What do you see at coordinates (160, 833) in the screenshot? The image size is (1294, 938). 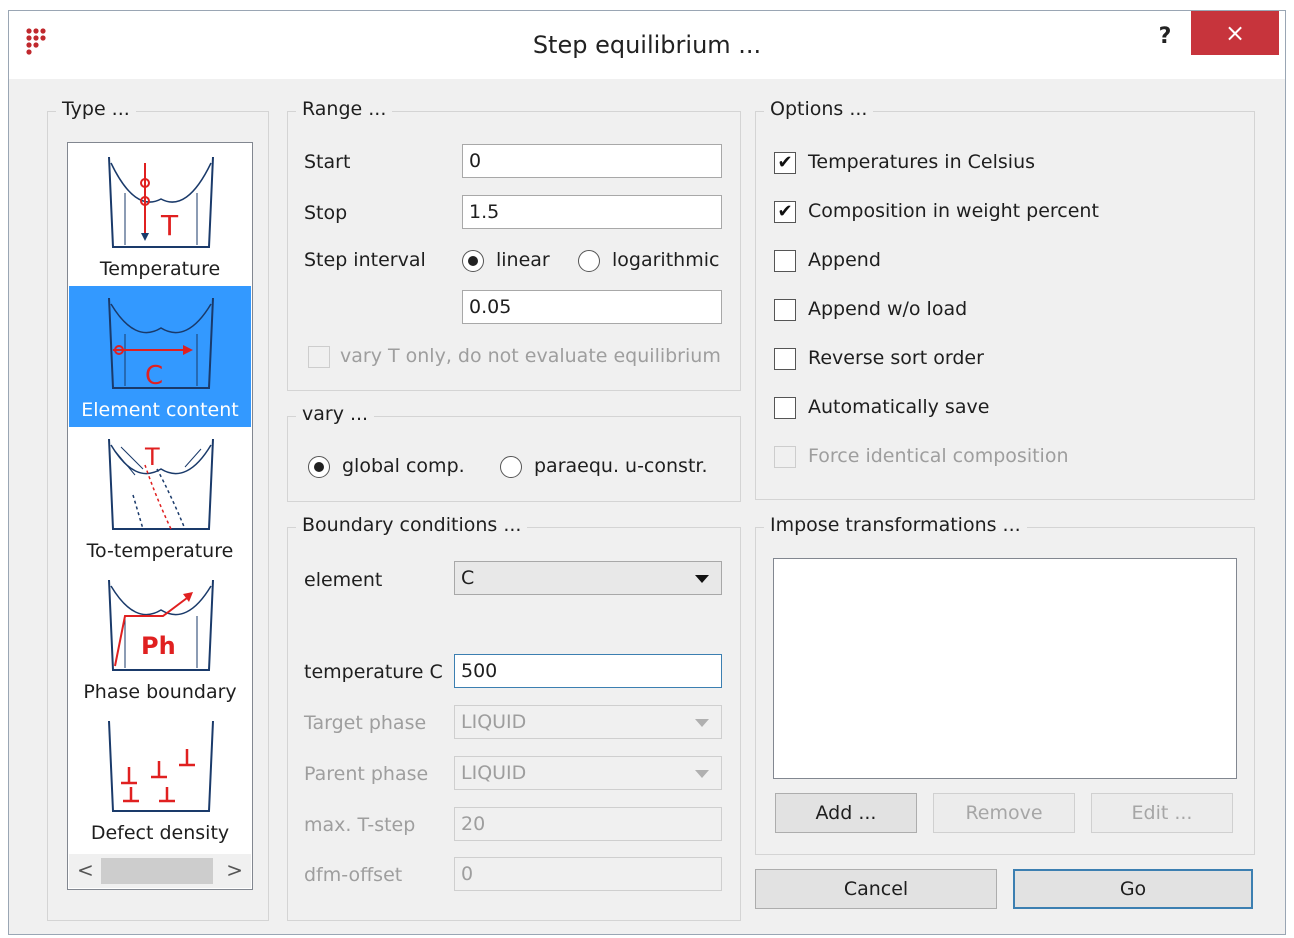 I see `type-label: Defect density` at bounding box center [160, 833].